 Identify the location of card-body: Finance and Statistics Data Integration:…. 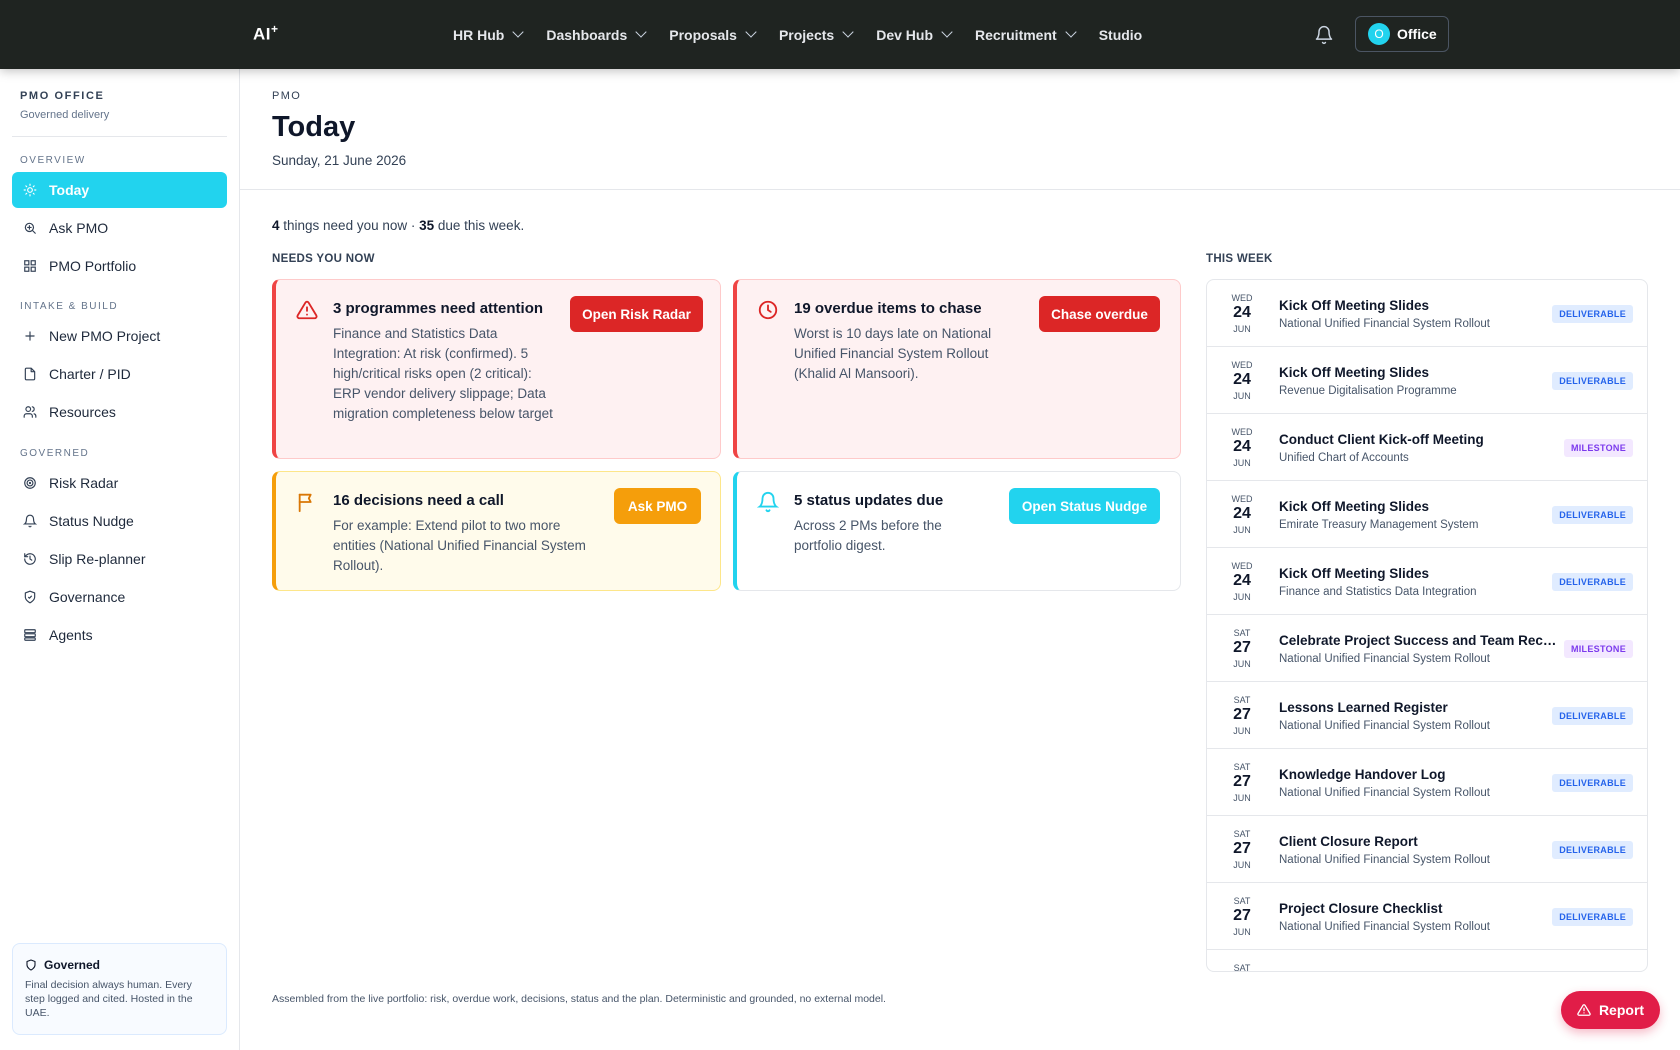
(443, 373).